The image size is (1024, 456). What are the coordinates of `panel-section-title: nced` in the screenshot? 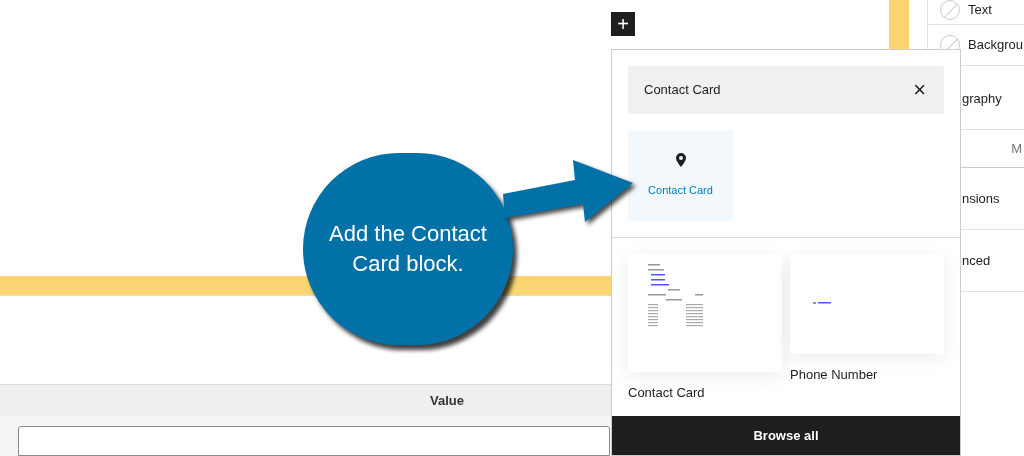 It's located at (976, 260).